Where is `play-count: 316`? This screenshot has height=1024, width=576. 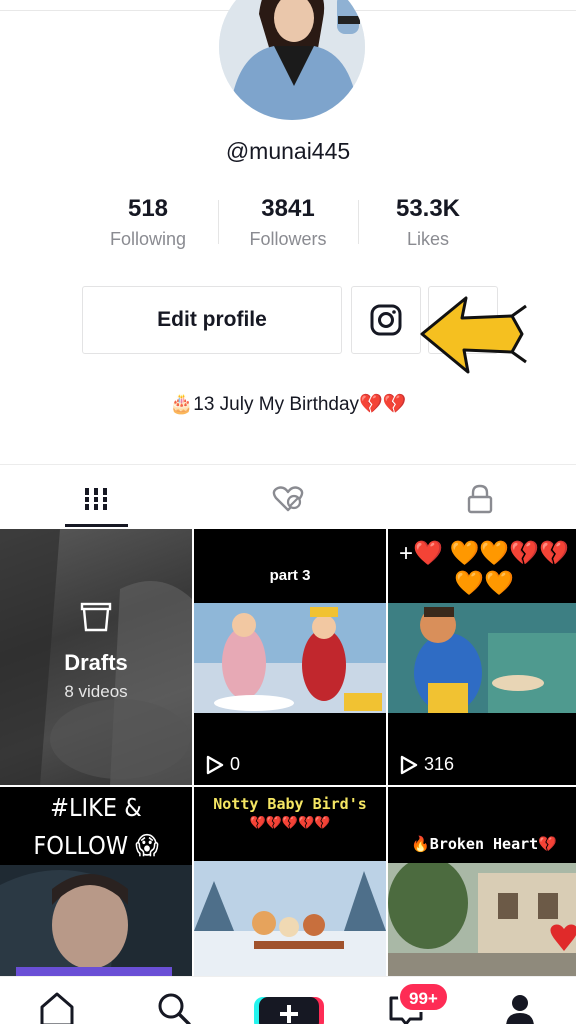 play-count: 316 is located at coordinates (427, 764).